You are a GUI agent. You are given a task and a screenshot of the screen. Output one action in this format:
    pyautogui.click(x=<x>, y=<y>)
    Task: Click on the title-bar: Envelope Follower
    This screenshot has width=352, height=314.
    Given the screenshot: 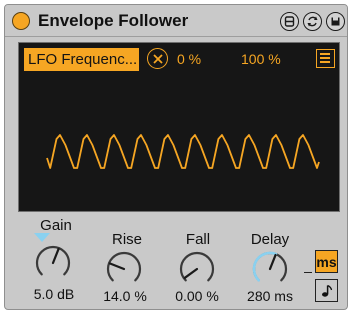 What is the action you would take?
    pyautogui.click(x=176, y=21)
    